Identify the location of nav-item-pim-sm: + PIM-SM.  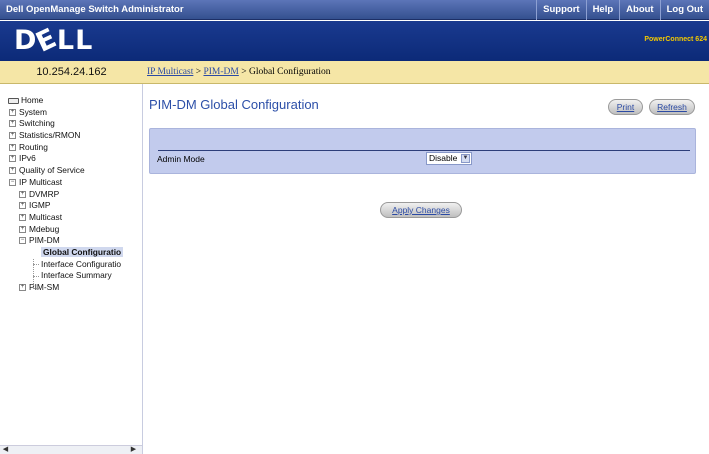
(71, 288).